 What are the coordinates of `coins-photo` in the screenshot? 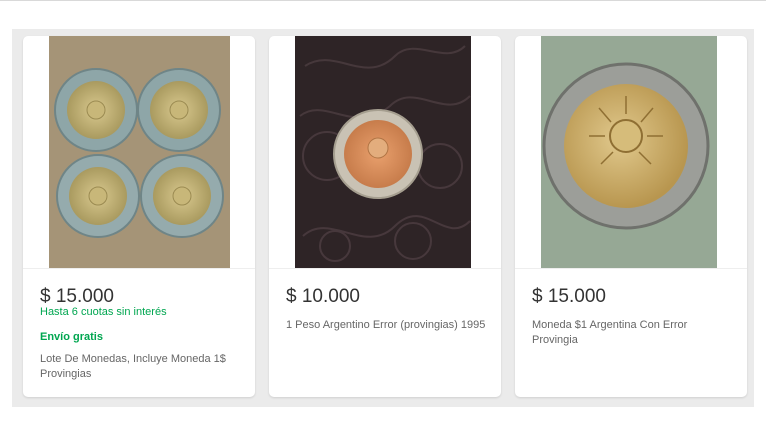 It's located at (139, 152).